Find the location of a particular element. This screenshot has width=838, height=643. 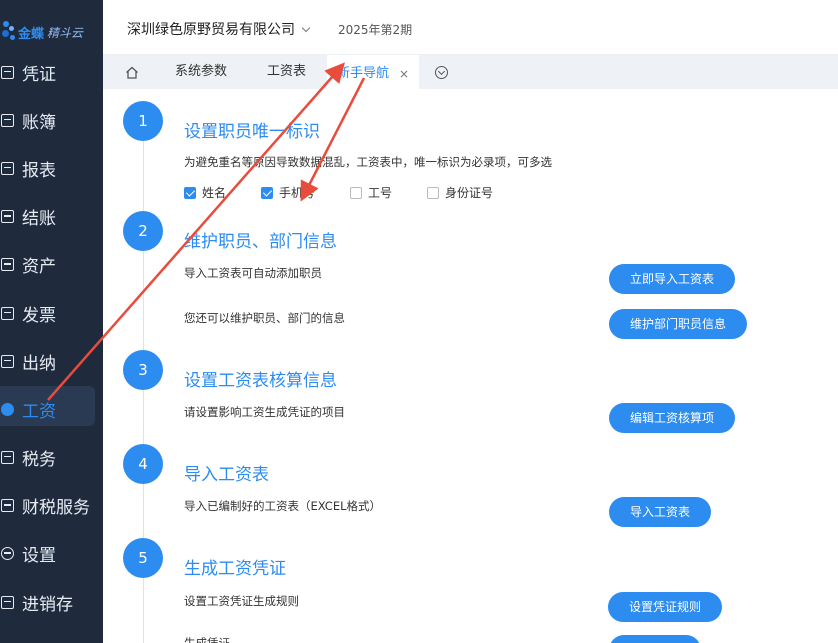

closing-icon is located at coordinates (7, 217).